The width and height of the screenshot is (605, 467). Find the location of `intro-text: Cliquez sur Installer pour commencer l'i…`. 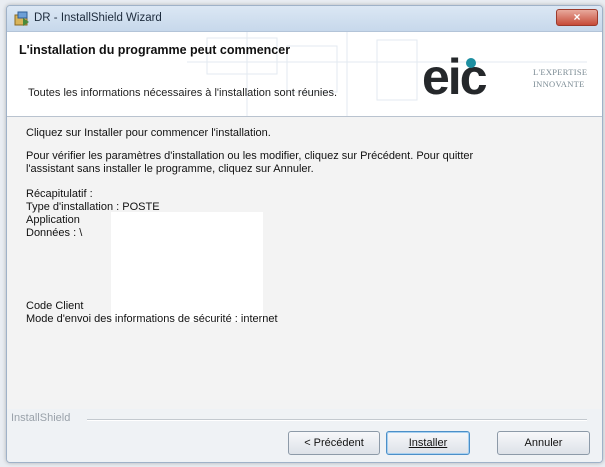

intro-text: Cliquez sur Installer pour commencer l'i… is located at coordinates (148, 133).